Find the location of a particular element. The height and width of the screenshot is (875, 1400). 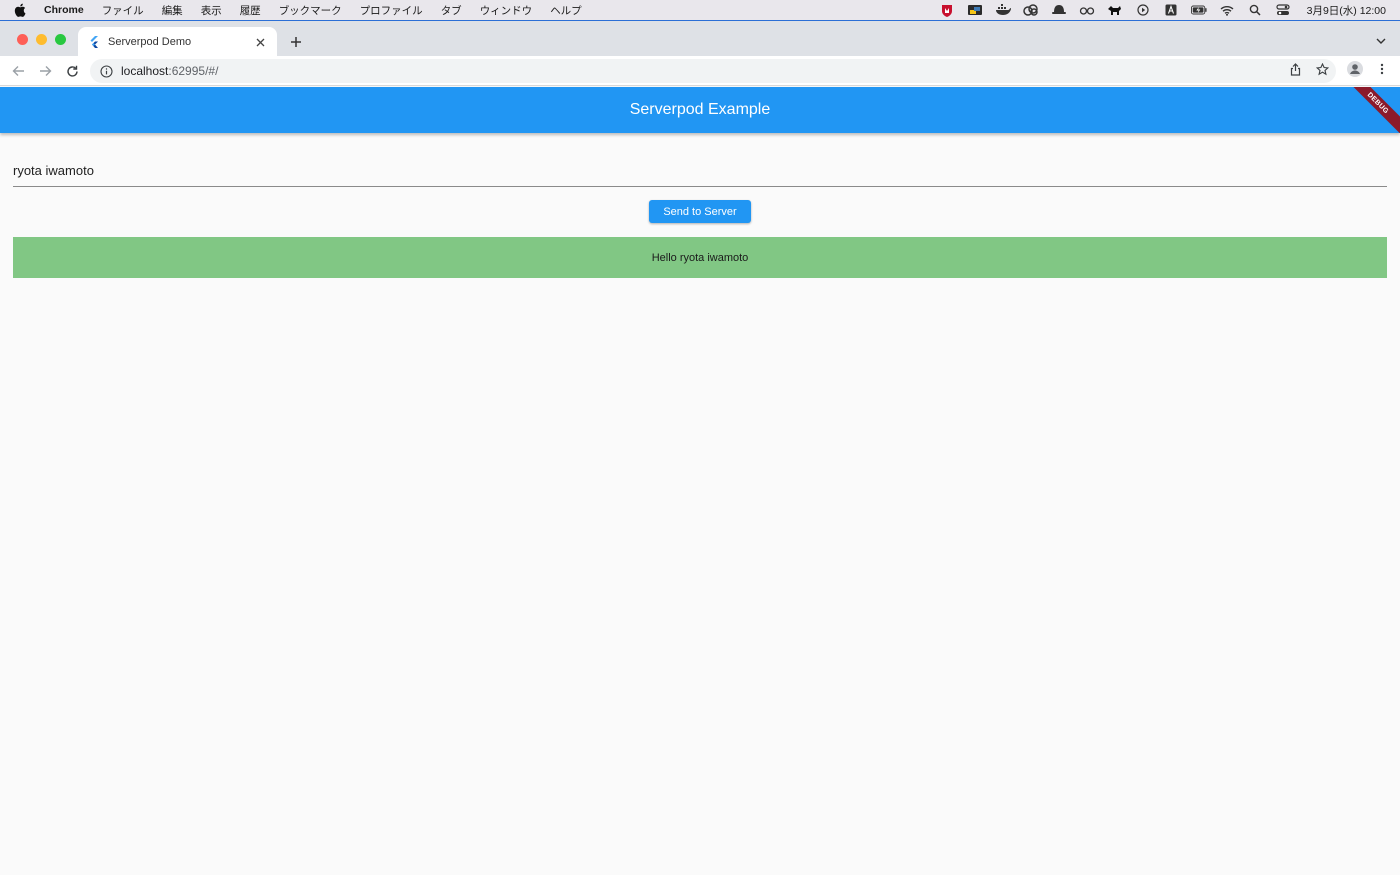

app-title: Serverpod Example is located at coordinates (700, 109).